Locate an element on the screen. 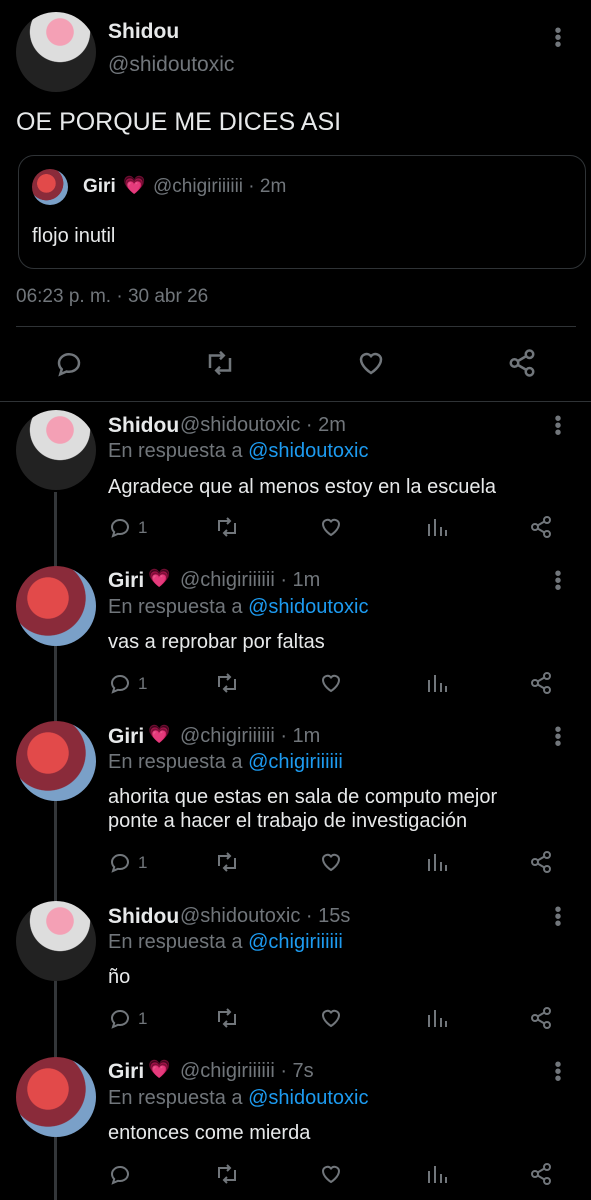  section-divider is located at coordinates (295, 401).